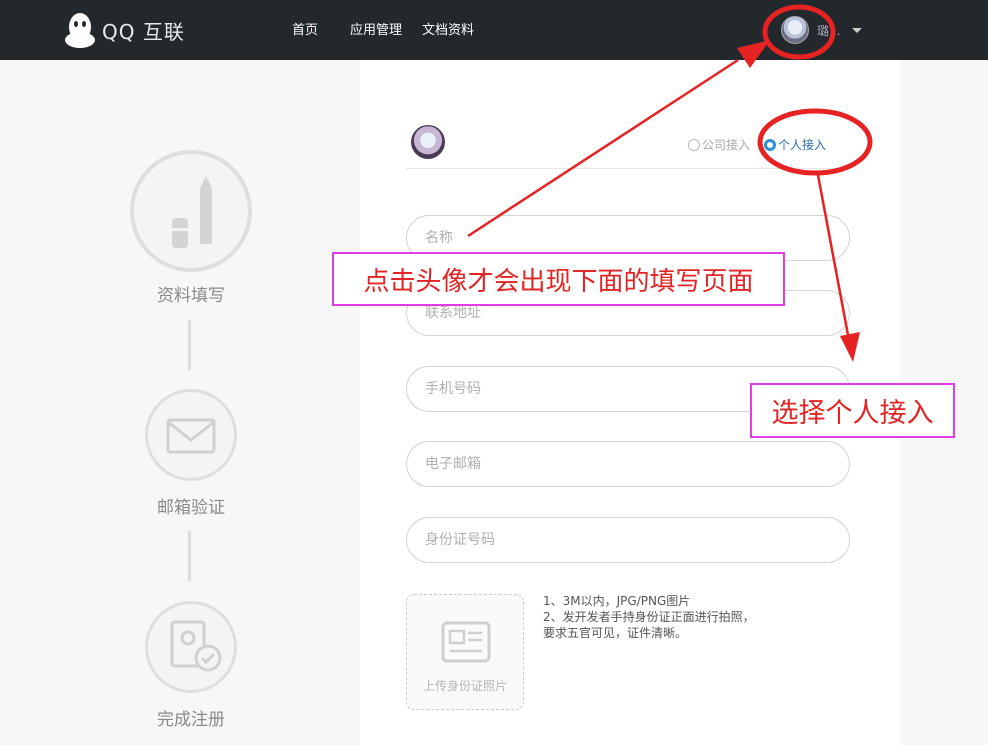 The width and height of the screenshot is (988, 745). What do you see at coordinates (191, 296) in the screenshot?
I see `step-1-label: 资料填写` at bounding box center [191, 296].